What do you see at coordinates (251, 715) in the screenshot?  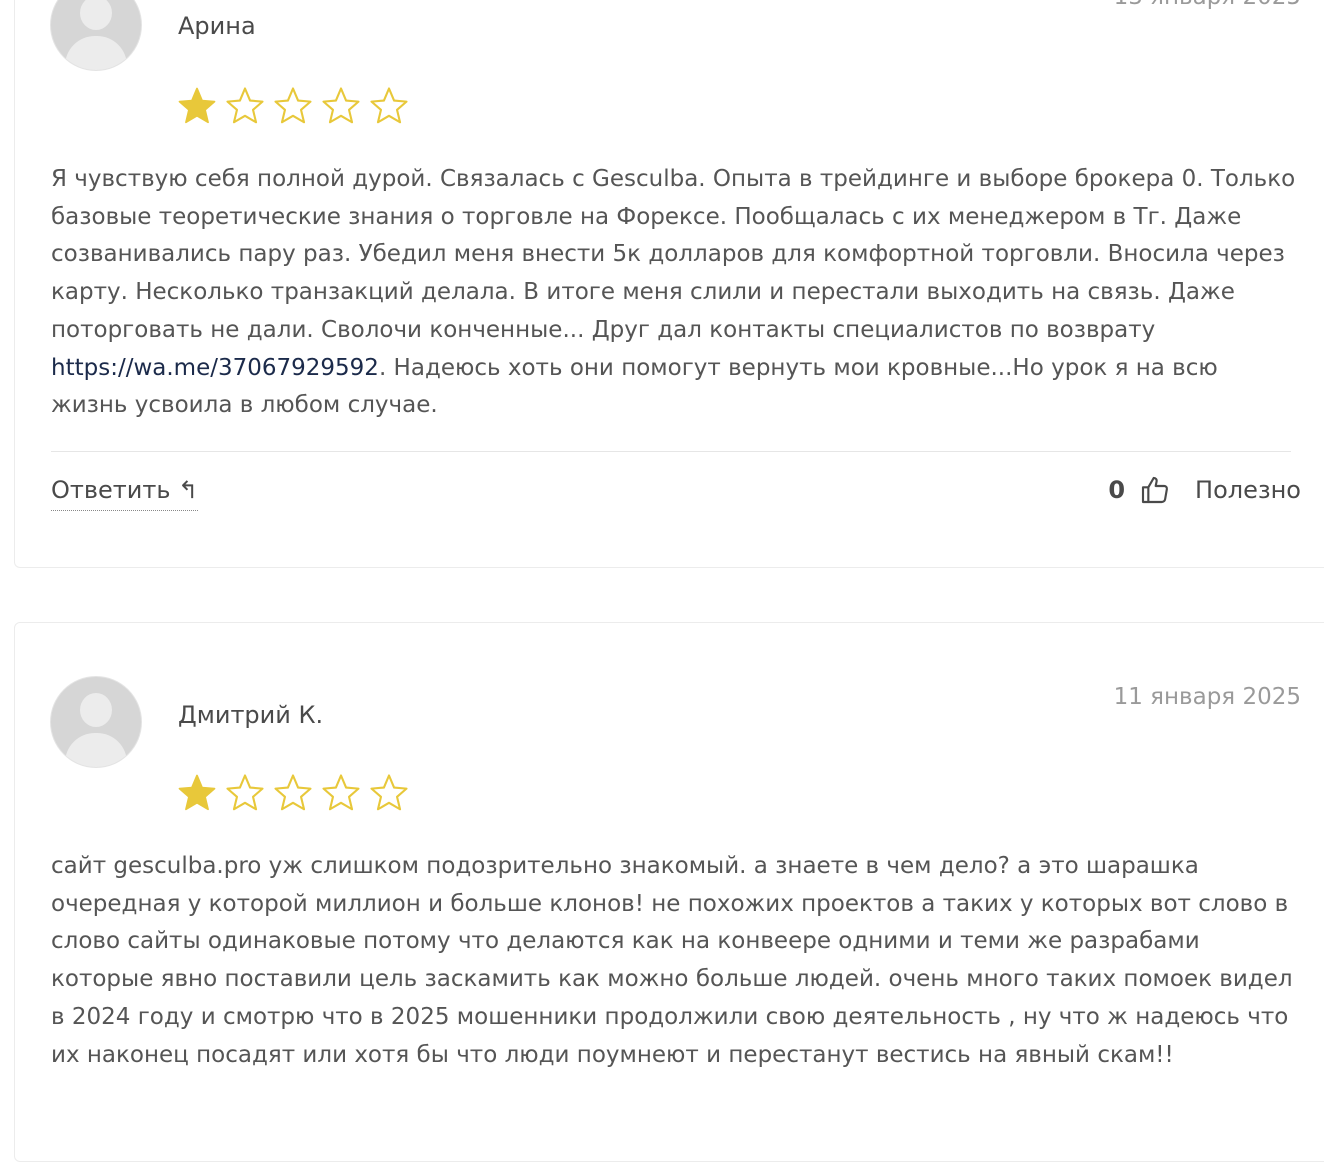 I see `review-author: Дмитрий К.` at bounding box center [251, 715].